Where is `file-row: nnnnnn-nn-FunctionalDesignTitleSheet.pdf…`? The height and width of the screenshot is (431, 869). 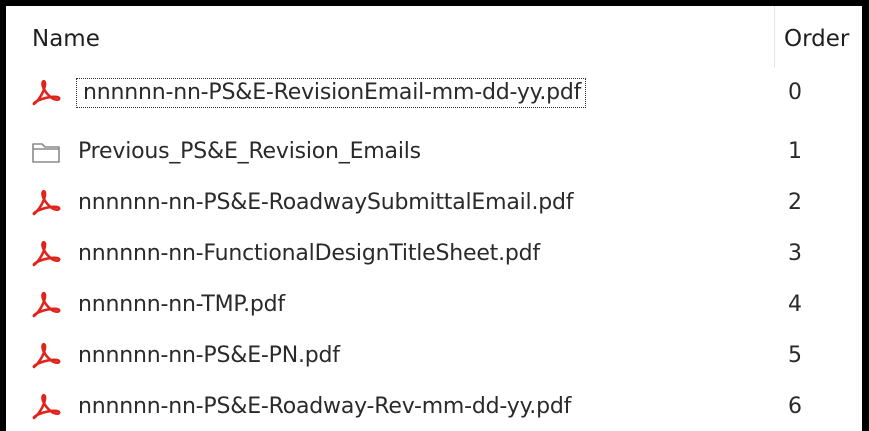 file-row: nnnnnn-nn-FunctionalDesignTitleSheet.pdf… is located at coordinates (434, 254).